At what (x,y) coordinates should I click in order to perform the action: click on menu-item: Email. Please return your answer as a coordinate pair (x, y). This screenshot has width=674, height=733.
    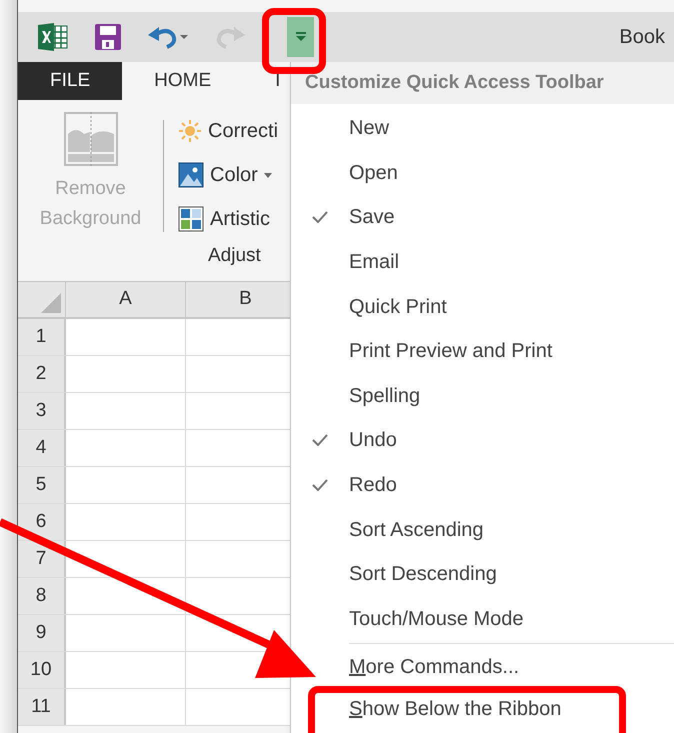
    Looking at the image, I should click on (482, 262).